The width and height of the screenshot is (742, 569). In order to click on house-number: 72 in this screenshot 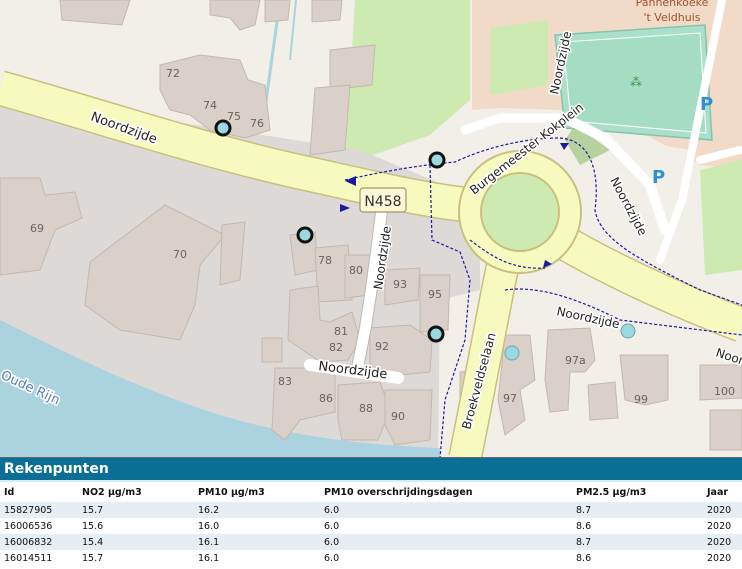, I will do `click(173, 73)`.